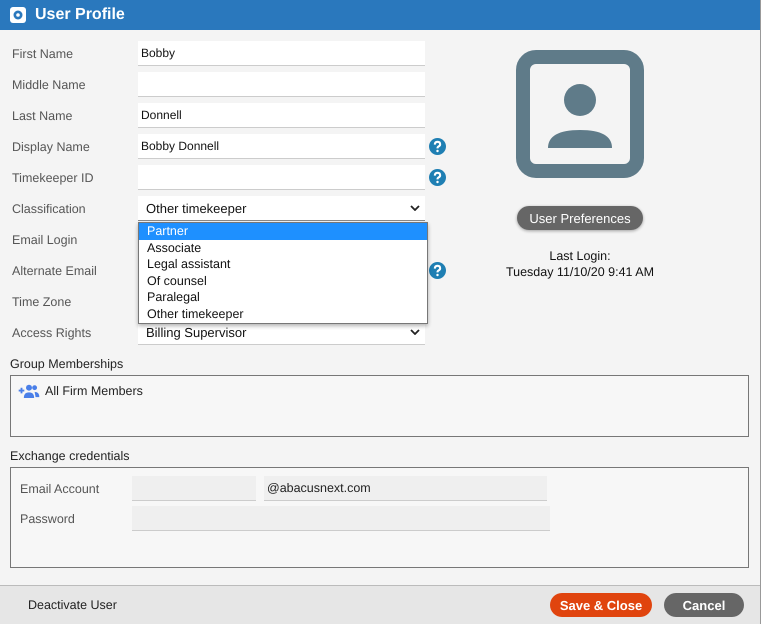 This screenshot has height=624, width=761. What do you see at coordinates (283, 248) in the screenshot?
I see `dropdown-option: Associate` at bounding box center [283, 248].